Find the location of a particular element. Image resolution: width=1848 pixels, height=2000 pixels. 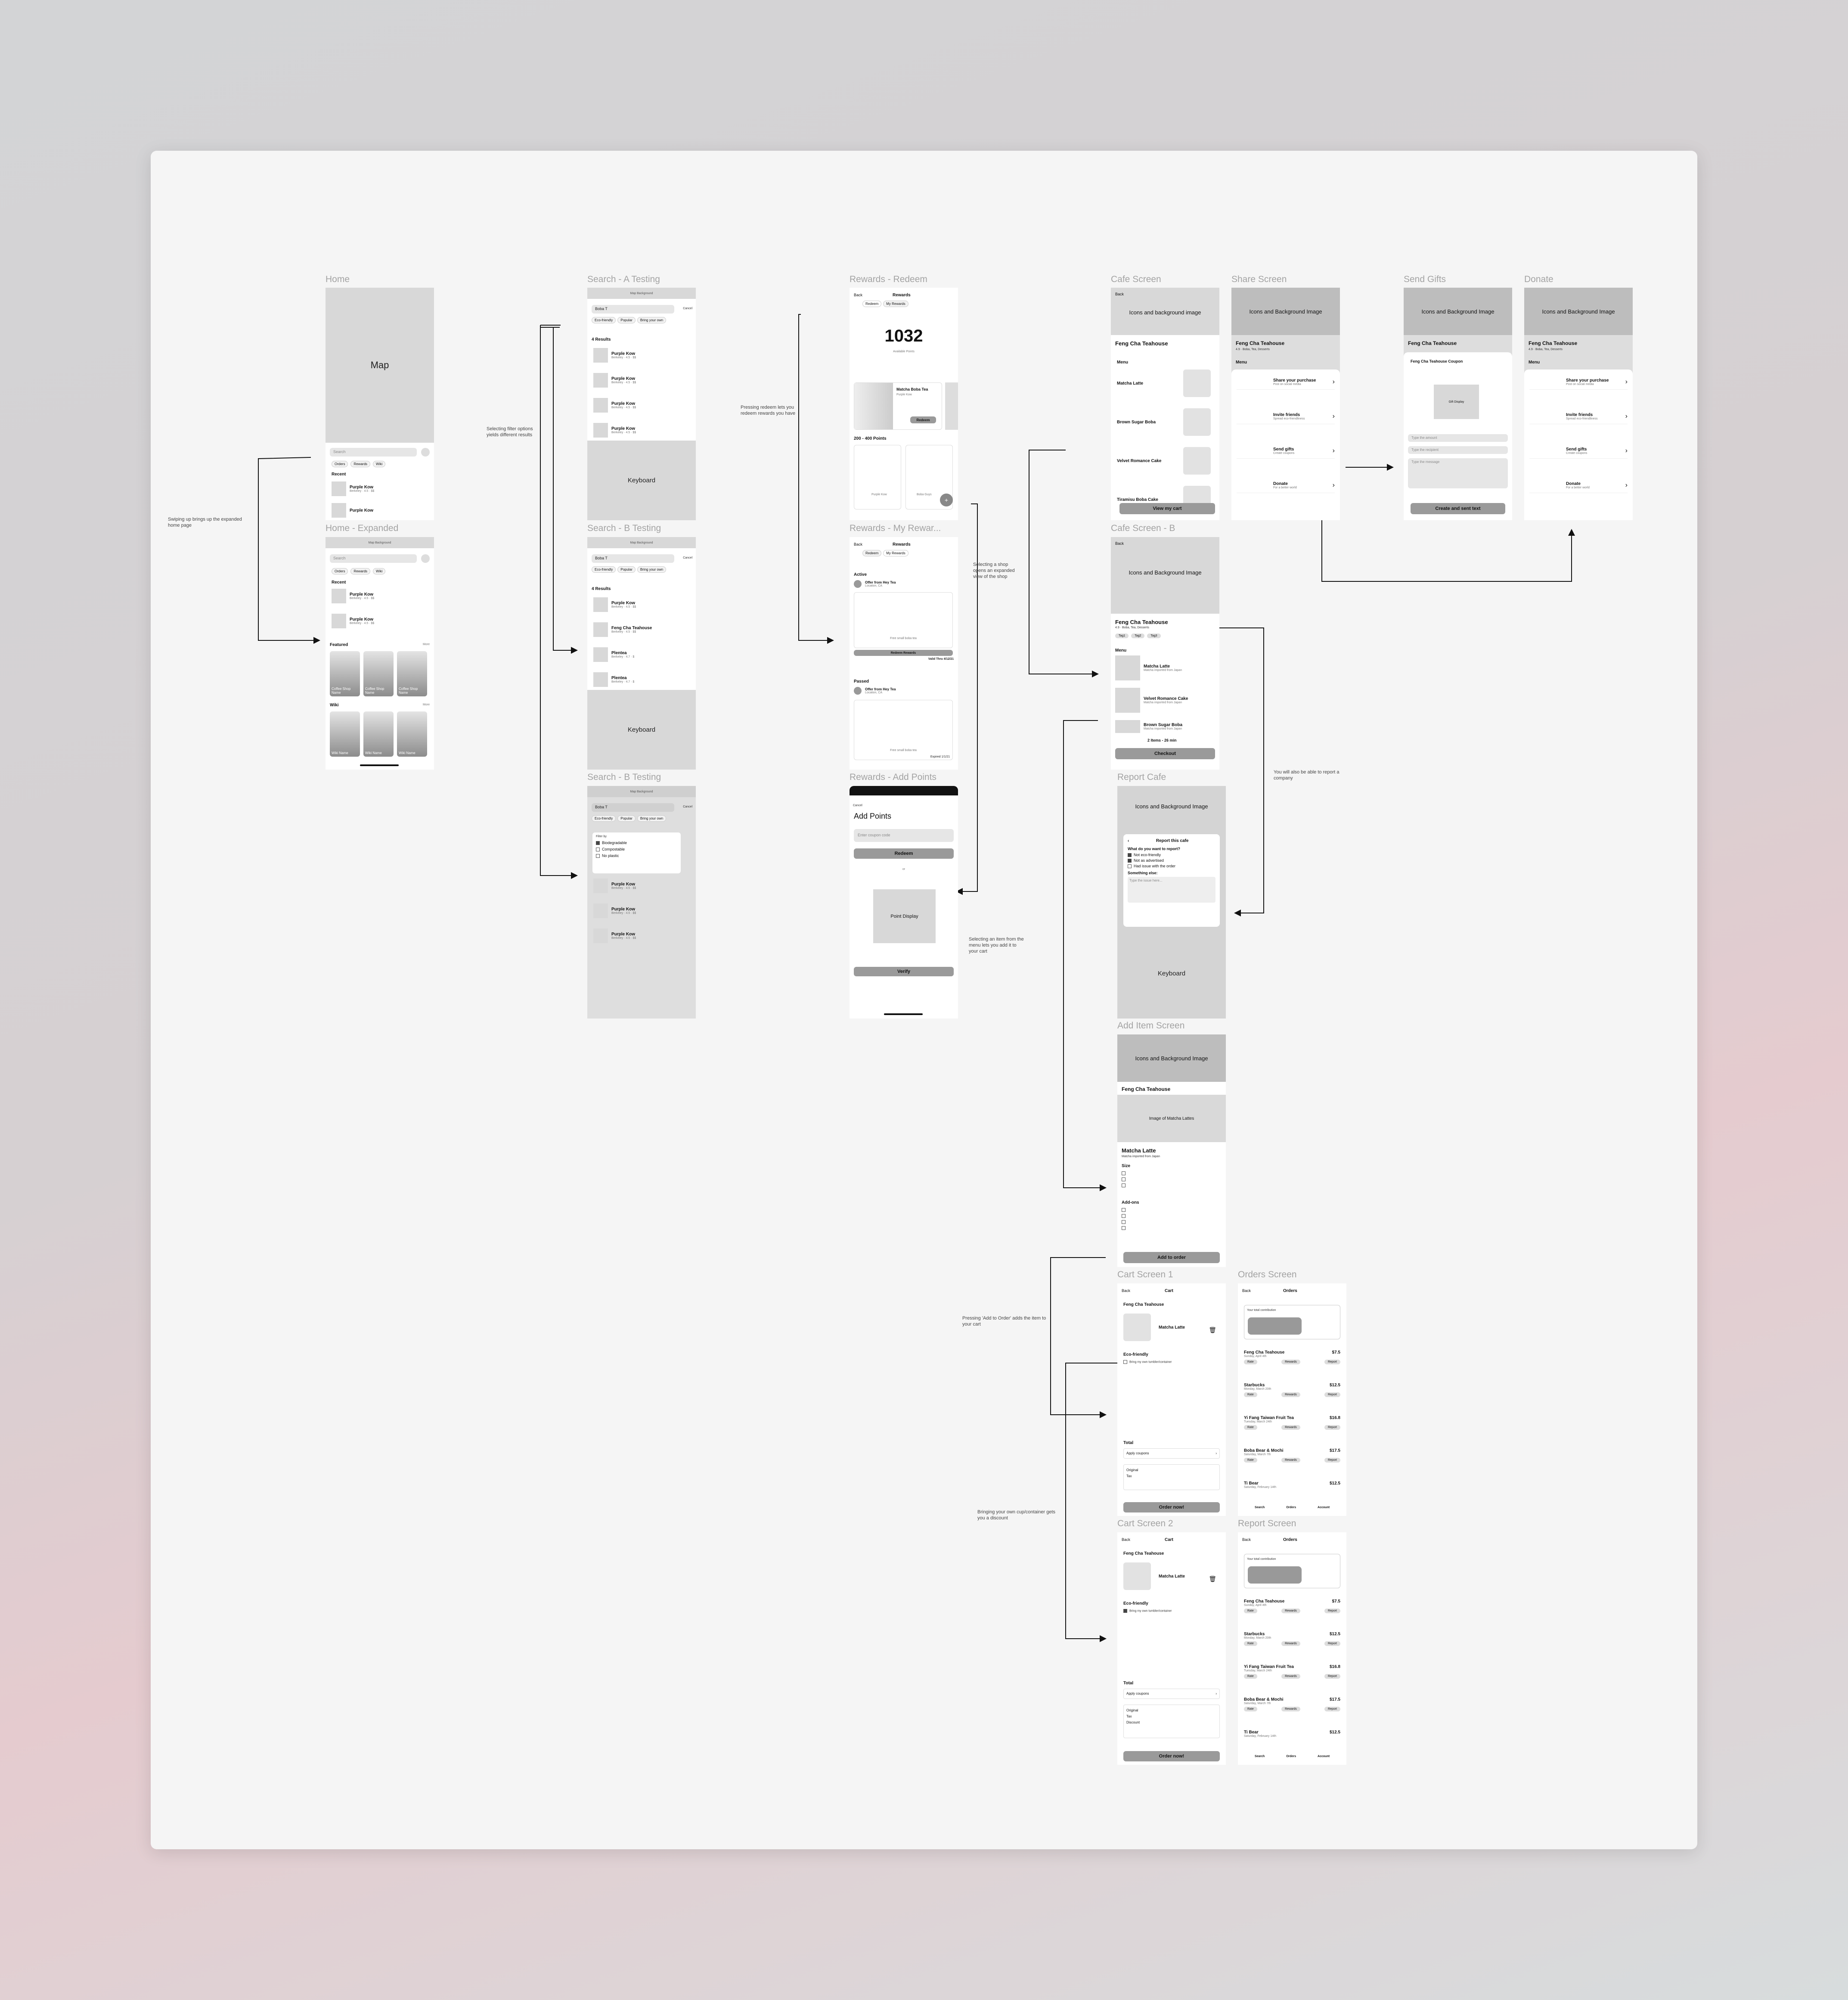

redeem-button: Redeem Rewards is located at coordinates (903, 653).